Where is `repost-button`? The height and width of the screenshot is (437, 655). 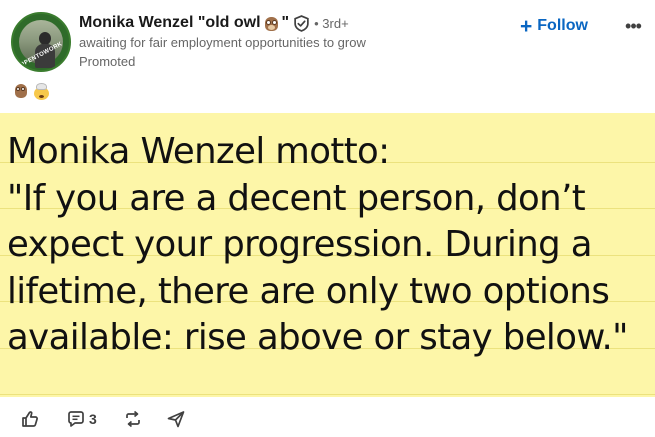
repost-button is located at coordinates (133, 419).